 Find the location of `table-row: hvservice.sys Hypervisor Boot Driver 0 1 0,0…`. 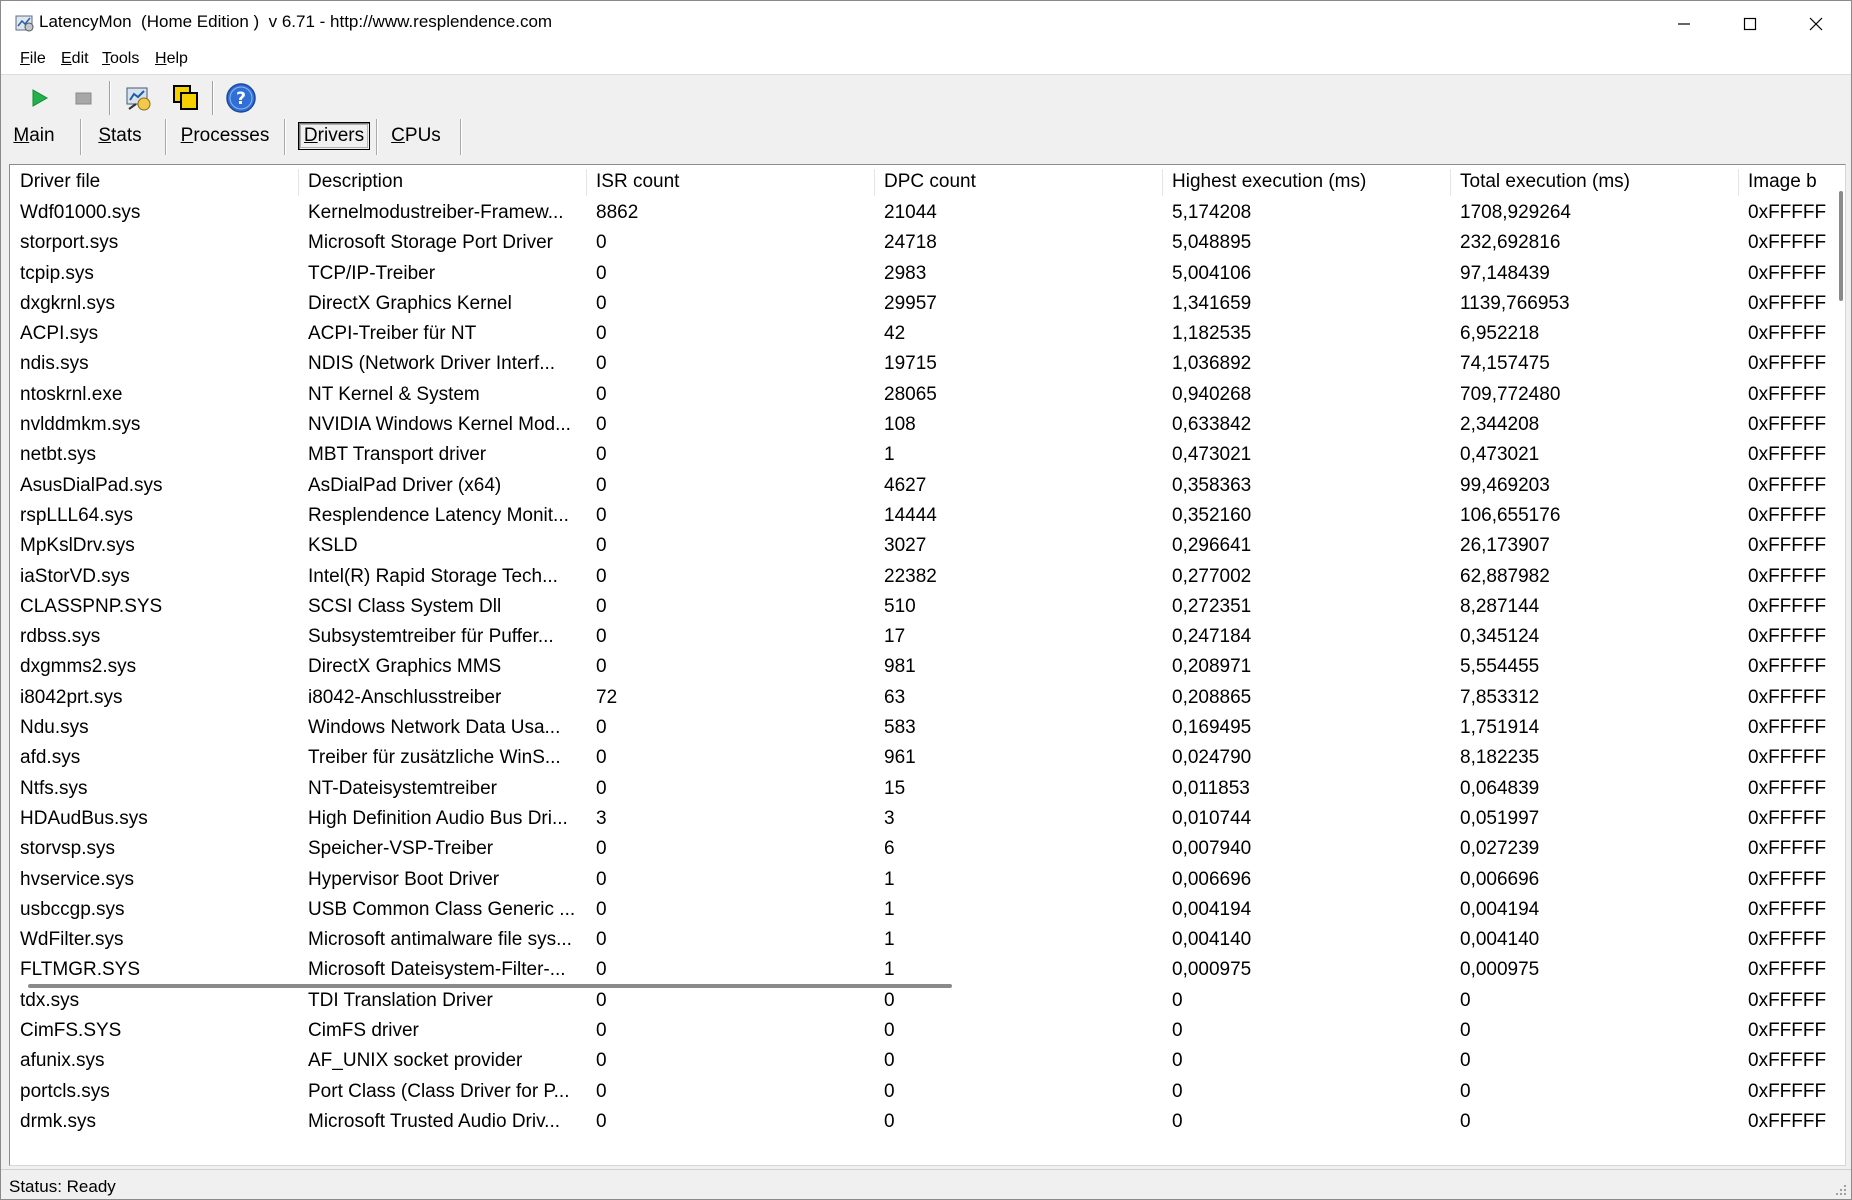

table-row: hvservice.sys Hypervisor Boot Driver 0 1 0,0… is located at coordinates (919, 880).